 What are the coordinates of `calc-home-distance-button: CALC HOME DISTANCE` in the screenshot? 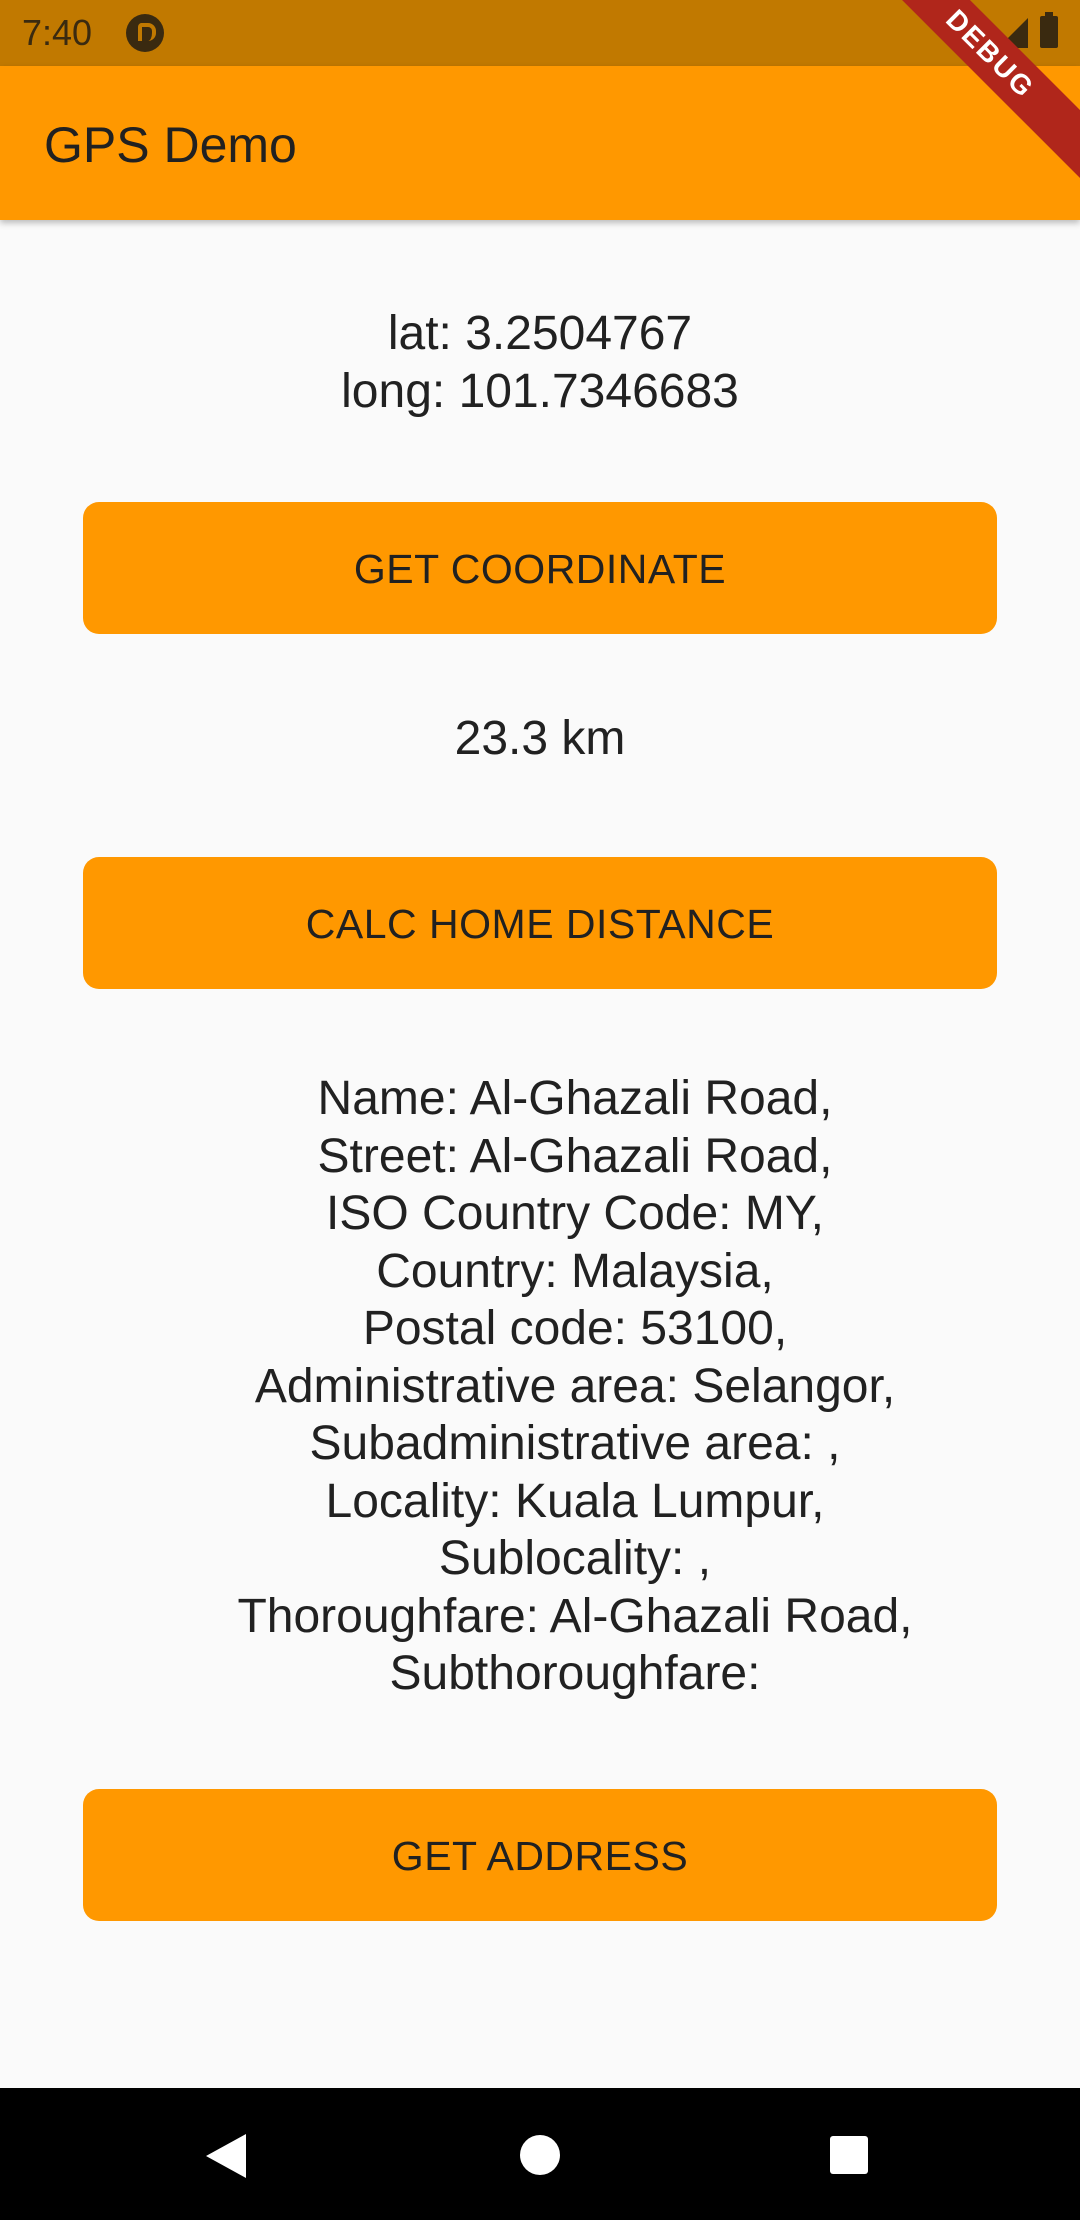 It's located at (540, 923).